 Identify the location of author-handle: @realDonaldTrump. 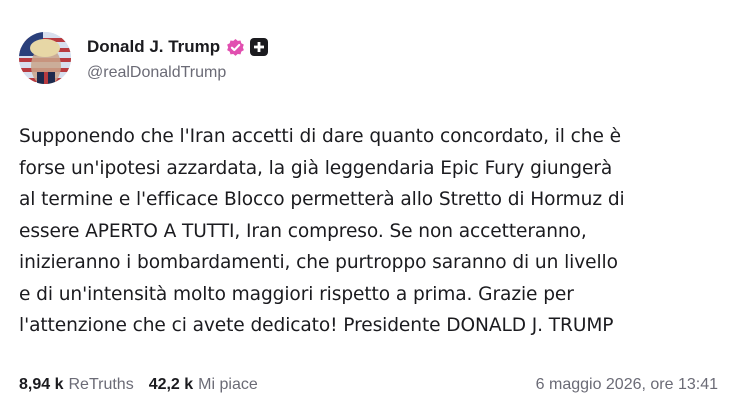
(156, 73).